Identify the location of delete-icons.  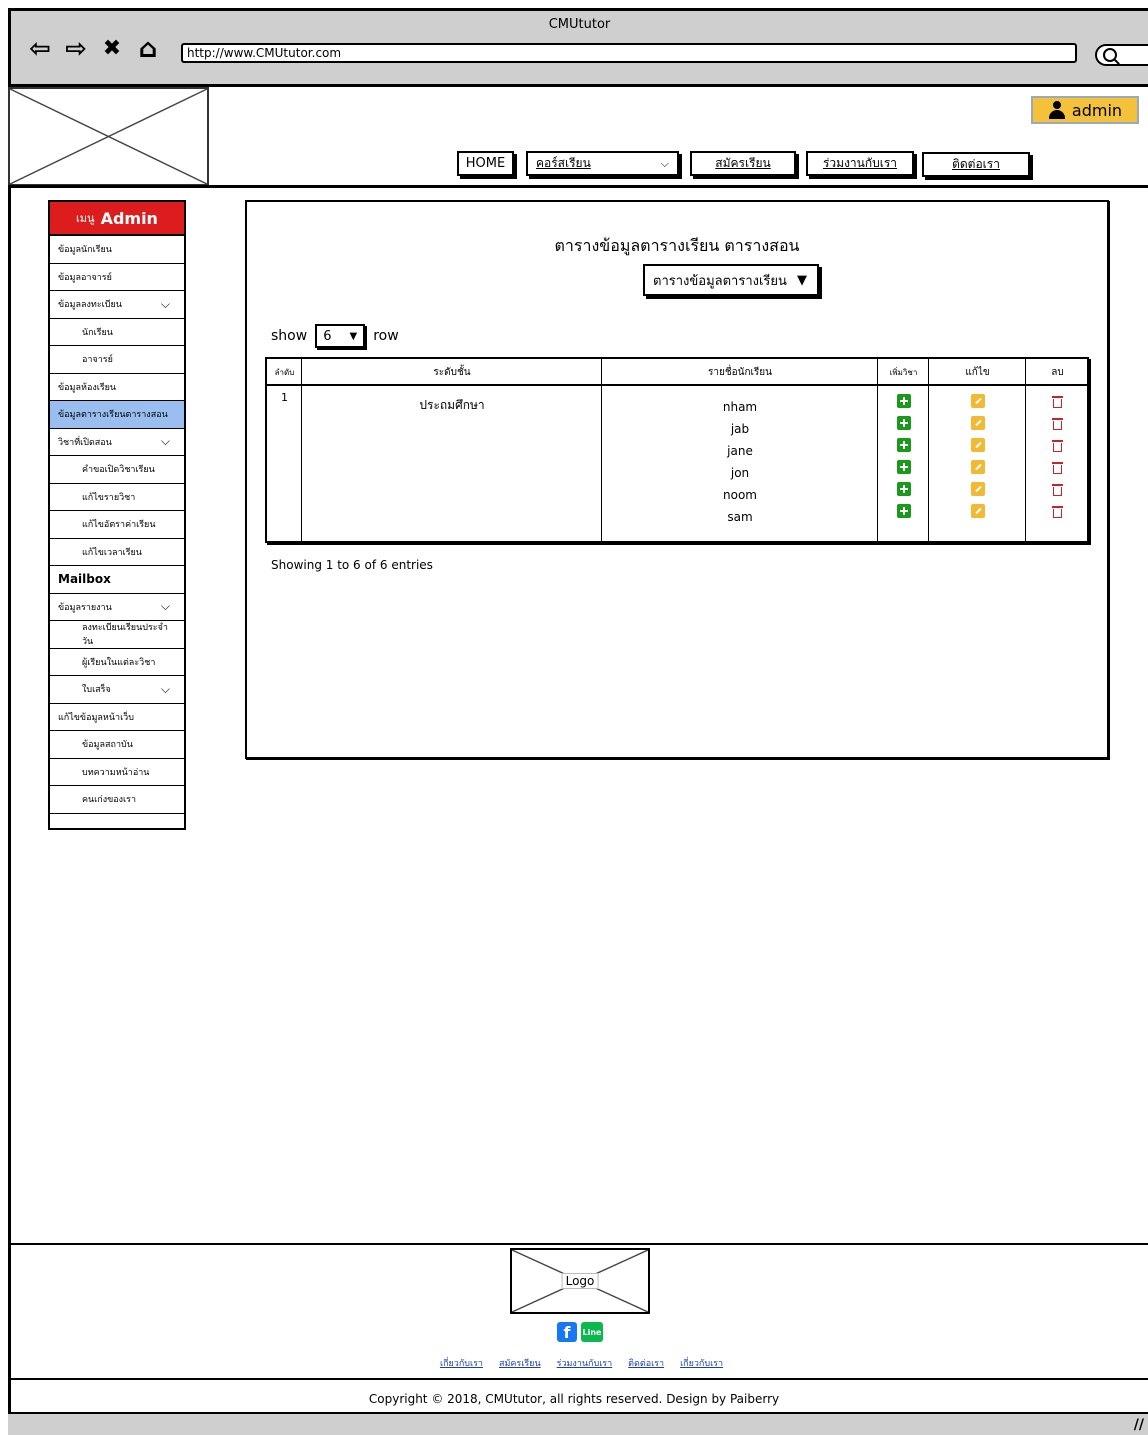
(1057, 456).